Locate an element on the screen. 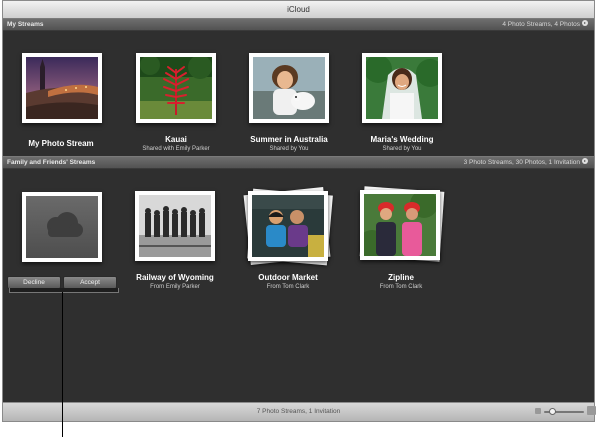  status-bar: 7 Photo Streams, 1 Invitation is located at coordinates (299, 411).